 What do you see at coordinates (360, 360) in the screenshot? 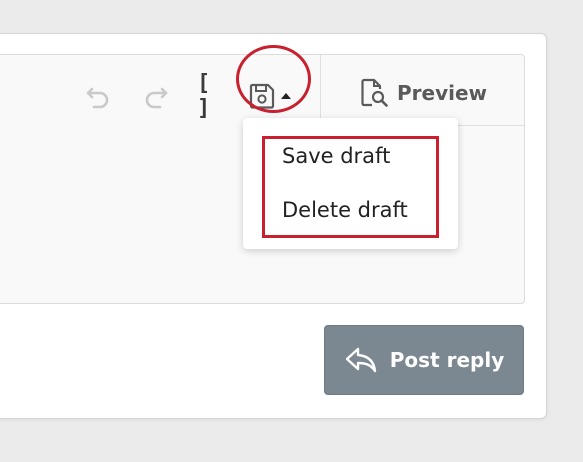
I see `reply-icon` at bounding box center [360, 360].